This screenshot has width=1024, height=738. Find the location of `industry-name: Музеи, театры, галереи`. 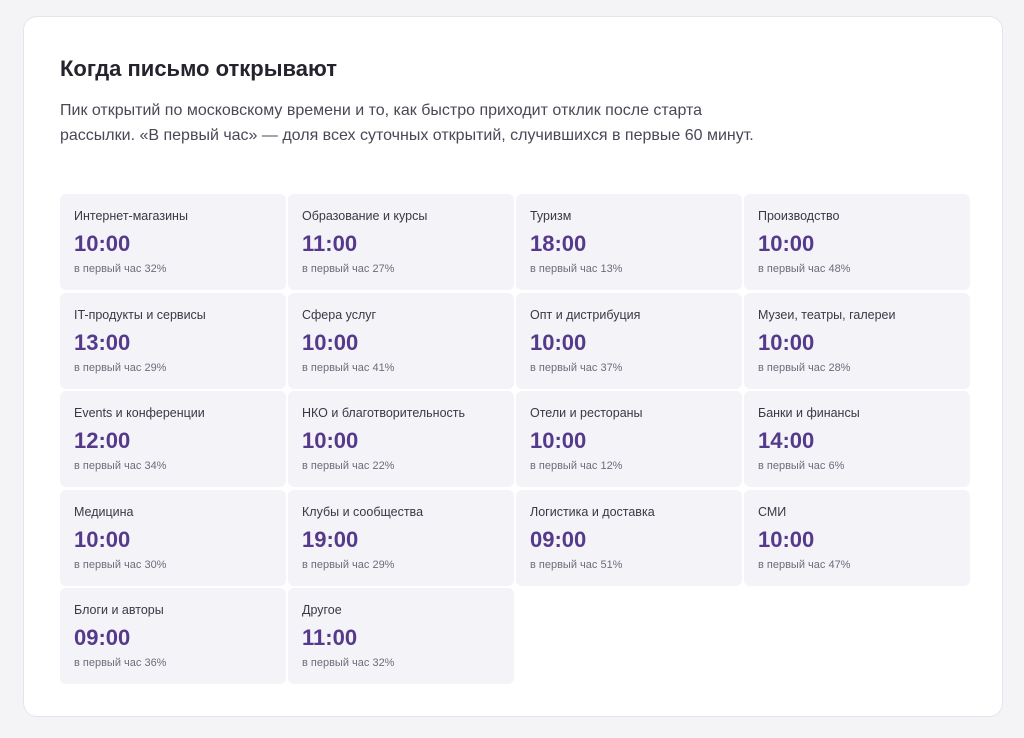

industry-name: Музеи, театры, галереи is located at coordinates (827, 314).